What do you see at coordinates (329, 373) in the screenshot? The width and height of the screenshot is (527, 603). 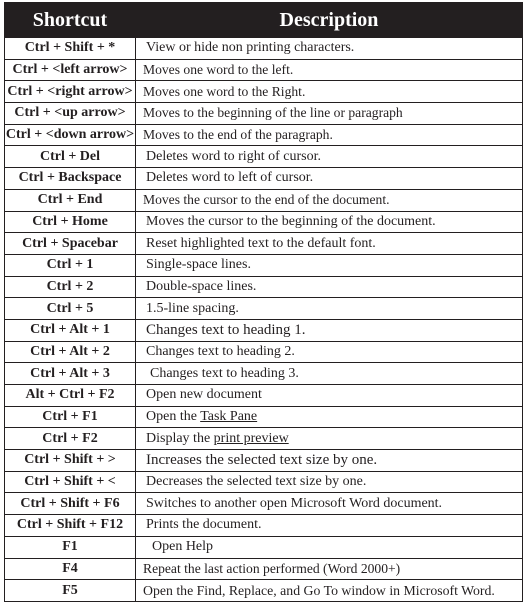 I see `shortcut-description: Changes text to heading 3.` at bounding box center [329, 373].